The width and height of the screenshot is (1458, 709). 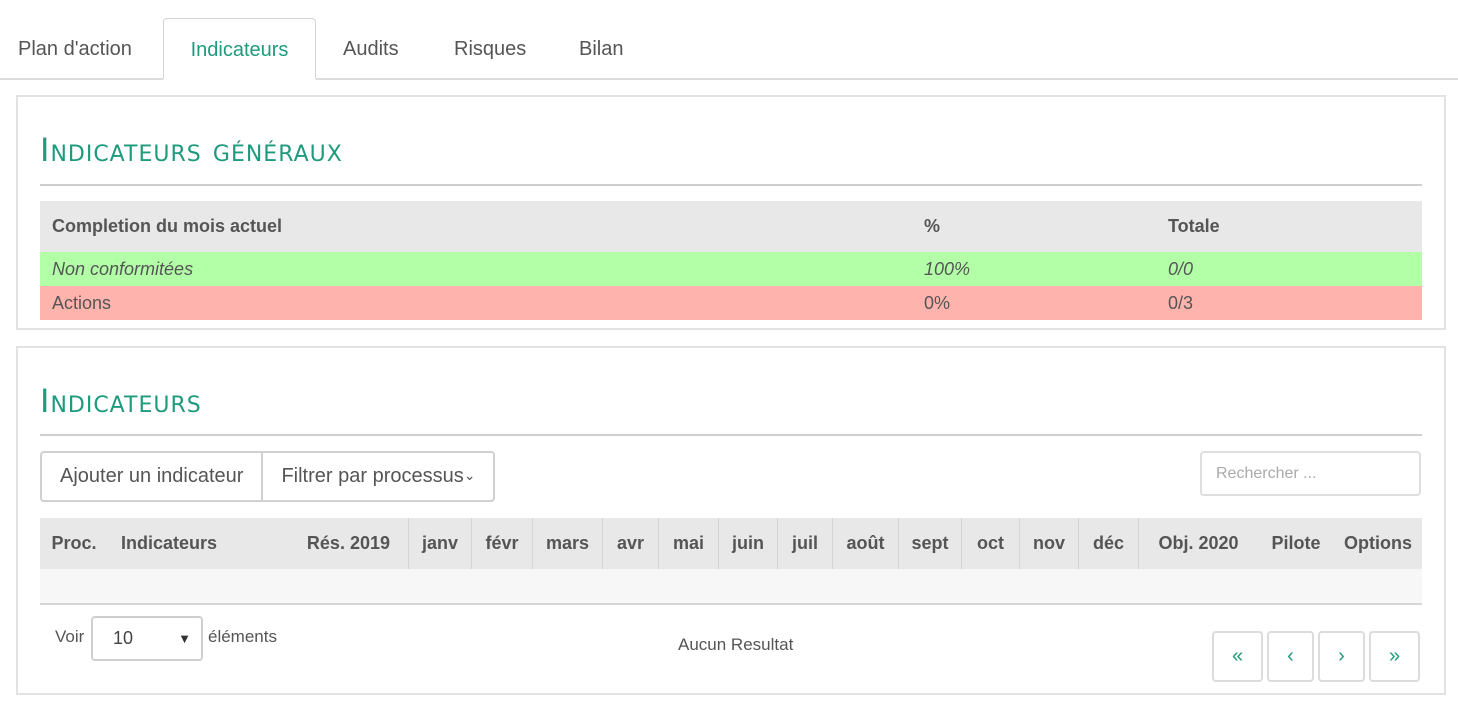 I want to click on filter-label: Filtrer par processus, so click(x=372, y=476).